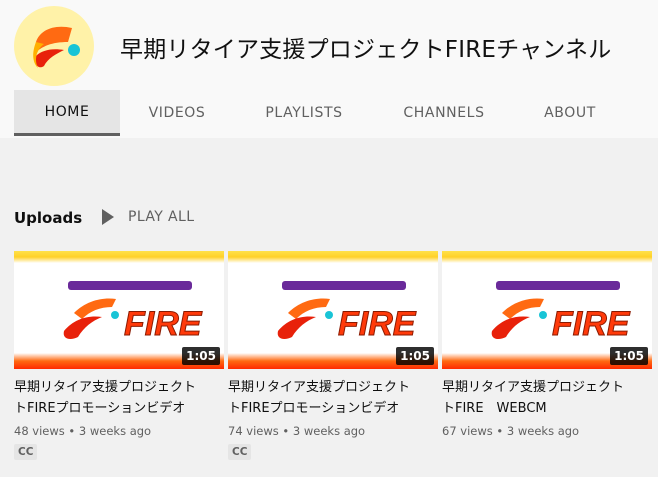 The image size is (658, 477). I want to click on tab-home: HOME, so click(67, 113).